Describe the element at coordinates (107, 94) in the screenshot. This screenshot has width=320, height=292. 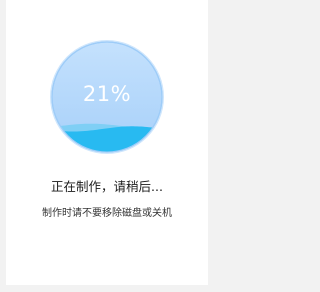
I see `progress-percent-label: 21%` at that location.